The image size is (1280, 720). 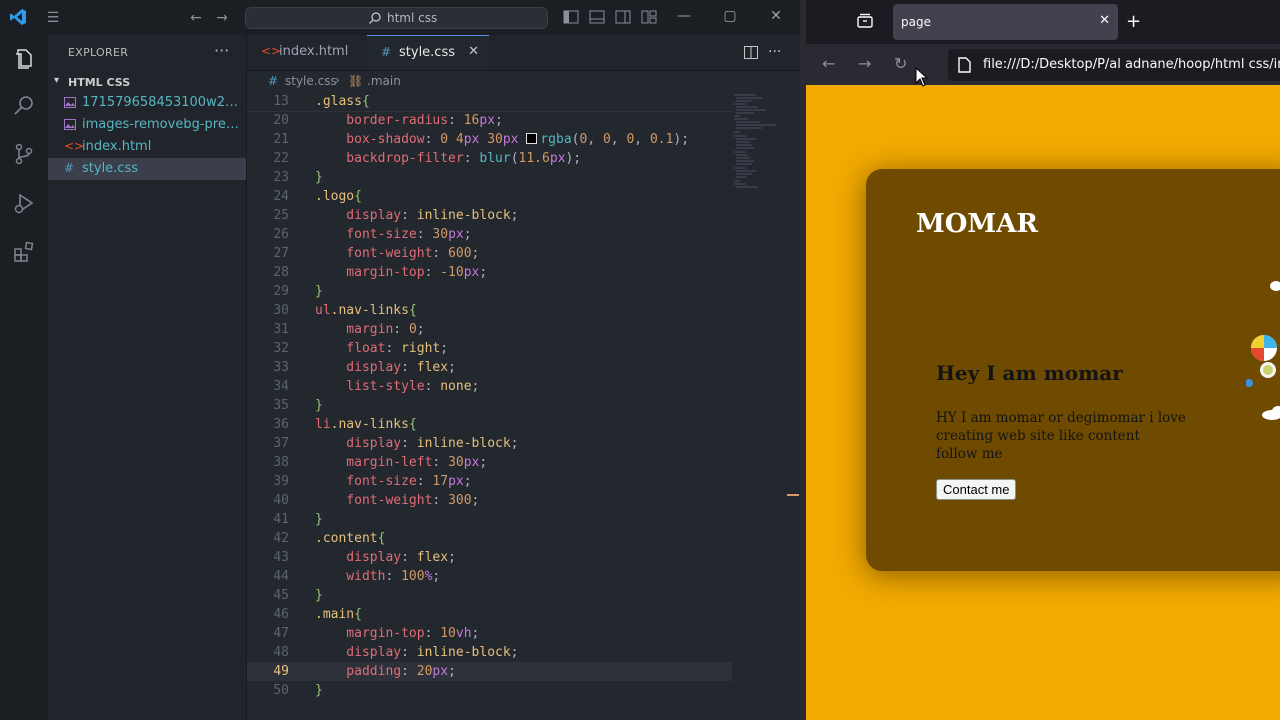 What do you see at coordinates (1005, 22) in the screenshot?
I see `browser-tab-page: page ✕` at bounding box center [1005, 22].